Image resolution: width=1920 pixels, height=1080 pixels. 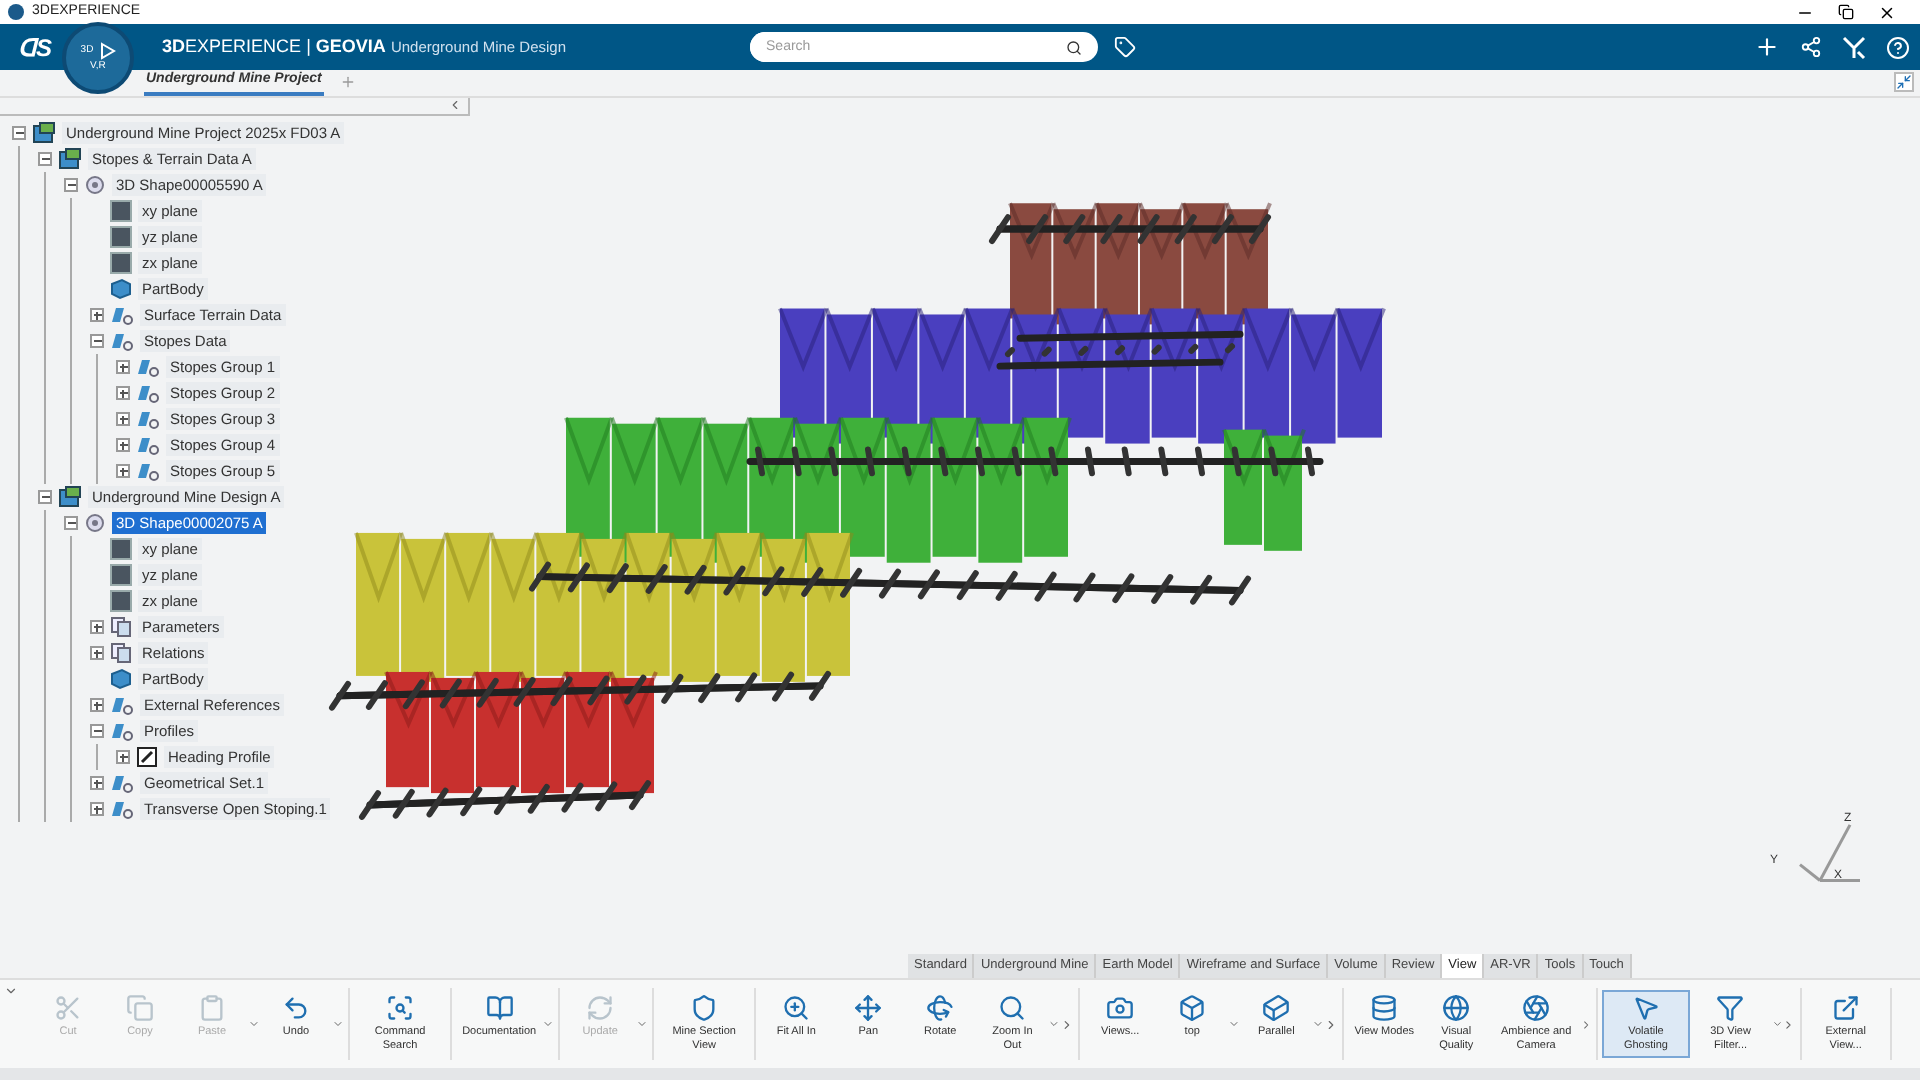 I want to click on axis-triad-drawing, so click(x=1829, y=853).